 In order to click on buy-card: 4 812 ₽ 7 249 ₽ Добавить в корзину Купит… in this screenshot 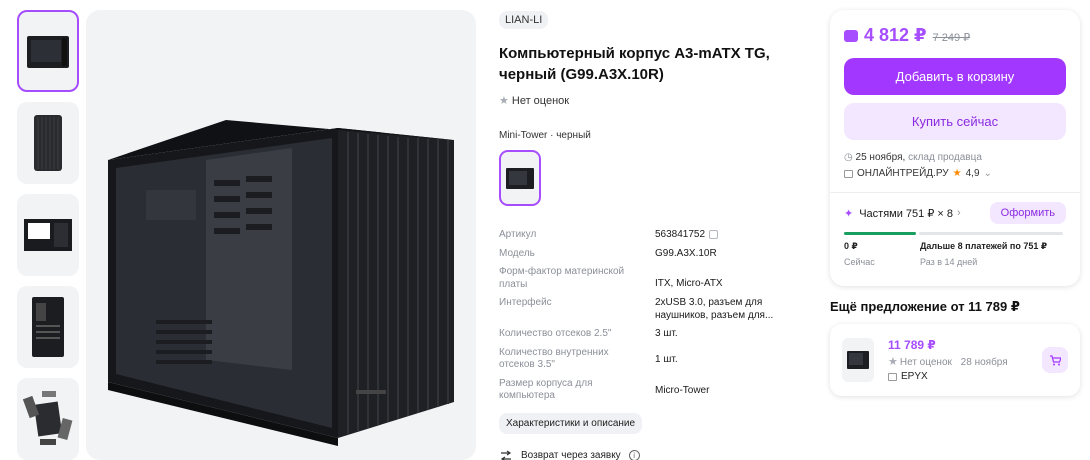, I will do `click(955, 148)`.